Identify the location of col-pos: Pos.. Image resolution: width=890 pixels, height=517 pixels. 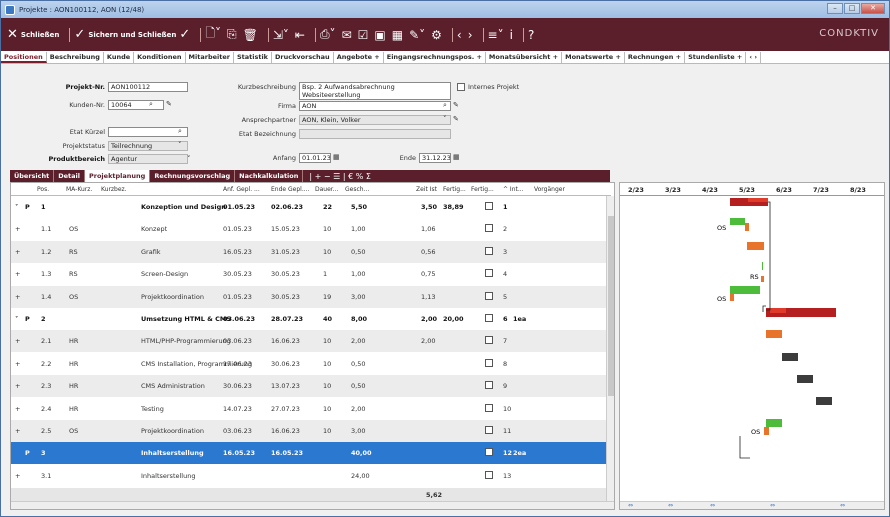
(43, 189).